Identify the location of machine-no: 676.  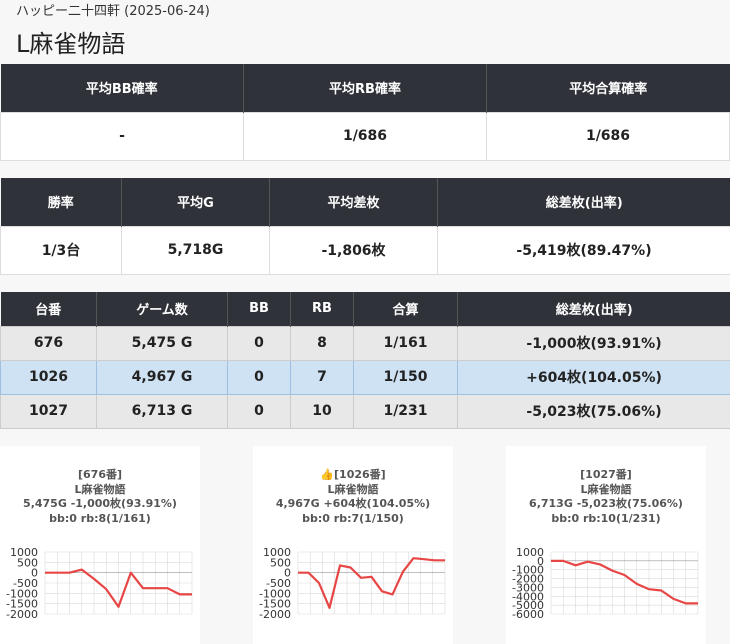
(48, 343).